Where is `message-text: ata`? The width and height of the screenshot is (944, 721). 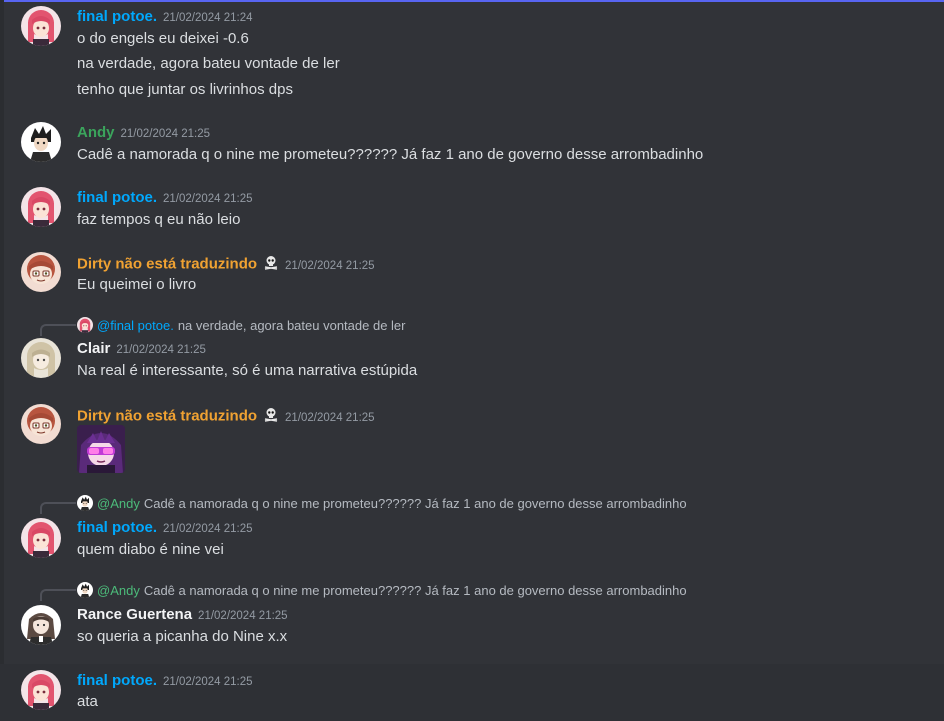
message-text: ata is located at coordinates (87, 701).